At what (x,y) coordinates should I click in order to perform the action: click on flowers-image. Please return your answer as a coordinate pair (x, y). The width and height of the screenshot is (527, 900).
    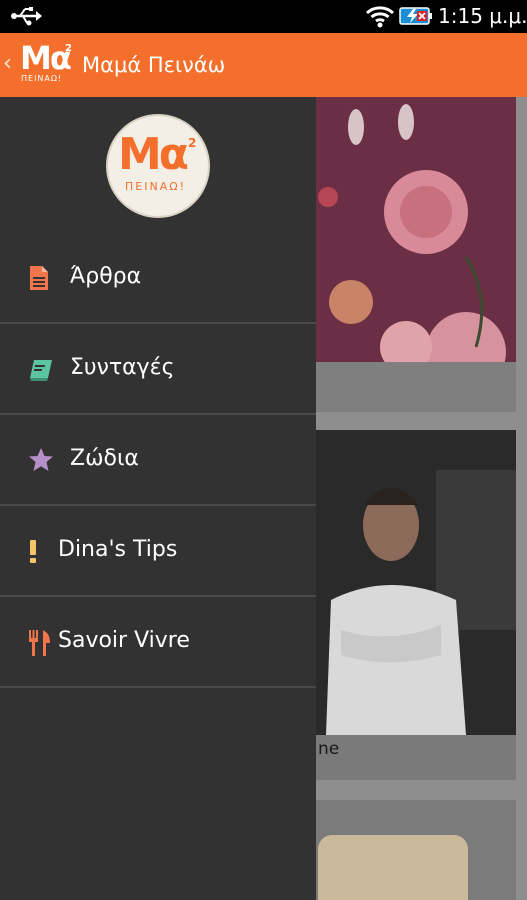
    Looking at the image, I should click on (416, 229).